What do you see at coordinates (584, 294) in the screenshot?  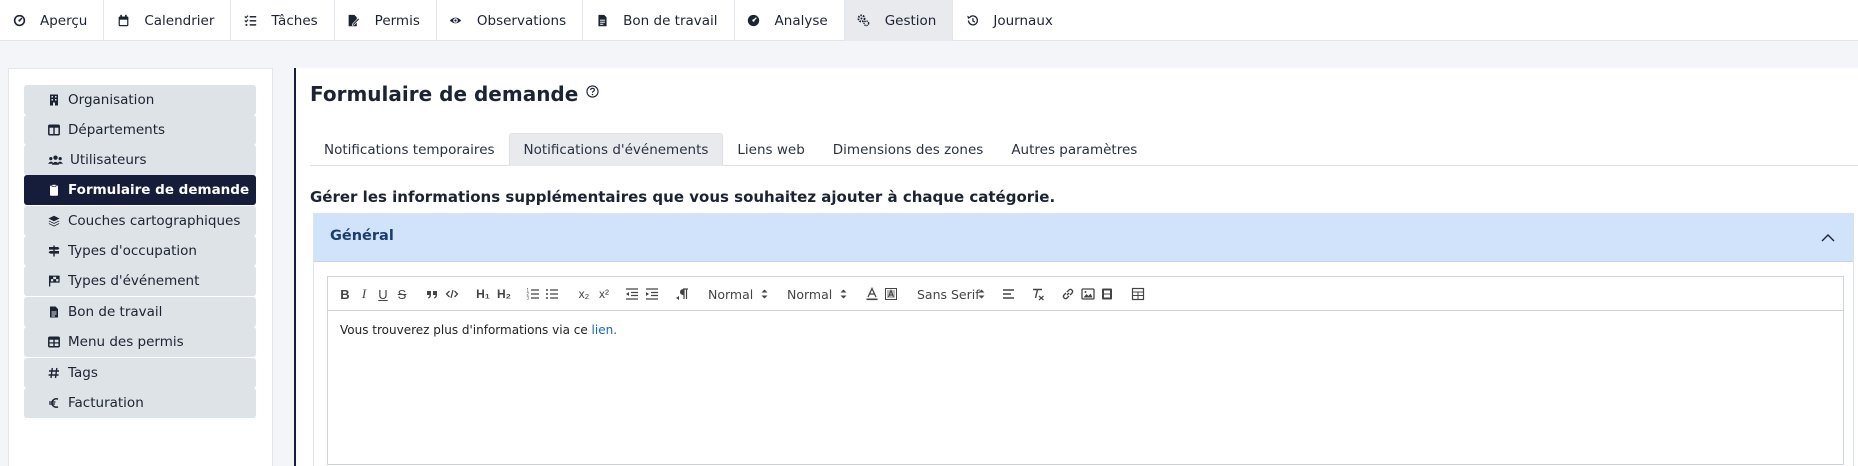 I see `subscript-button: x₂` at bounding box center [584, 294].